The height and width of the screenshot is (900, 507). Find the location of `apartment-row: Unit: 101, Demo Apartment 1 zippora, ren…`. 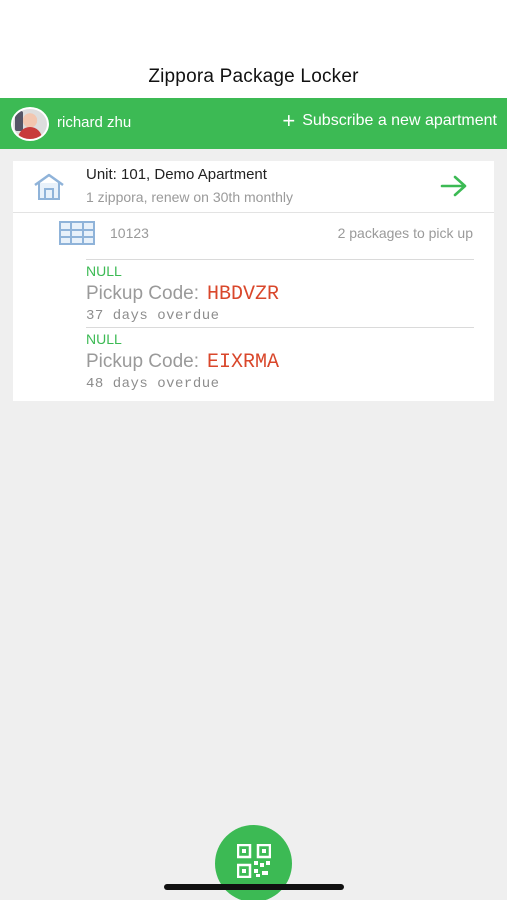

apartment-row: Unit: 101, Demo Apartment 1 zippora, ren… is located at coordinates (253, 187).